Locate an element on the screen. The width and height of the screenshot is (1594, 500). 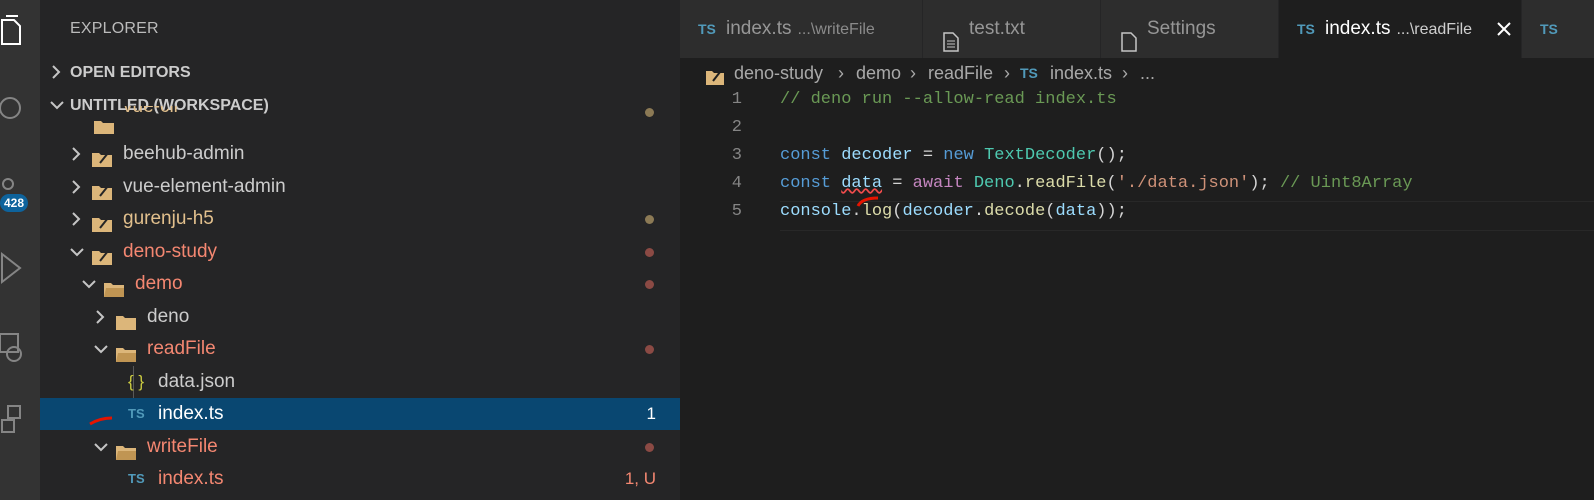
tree-item-deno-study: deno-study is located at coordinates (360, 252).